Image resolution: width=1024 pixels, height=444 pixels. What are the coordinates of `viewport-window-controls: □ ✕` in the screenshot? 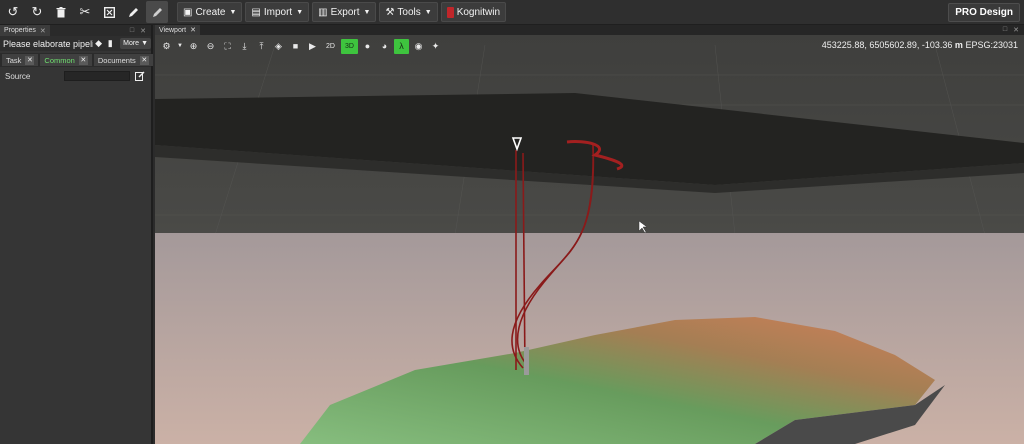 It's located at (1013, 30).